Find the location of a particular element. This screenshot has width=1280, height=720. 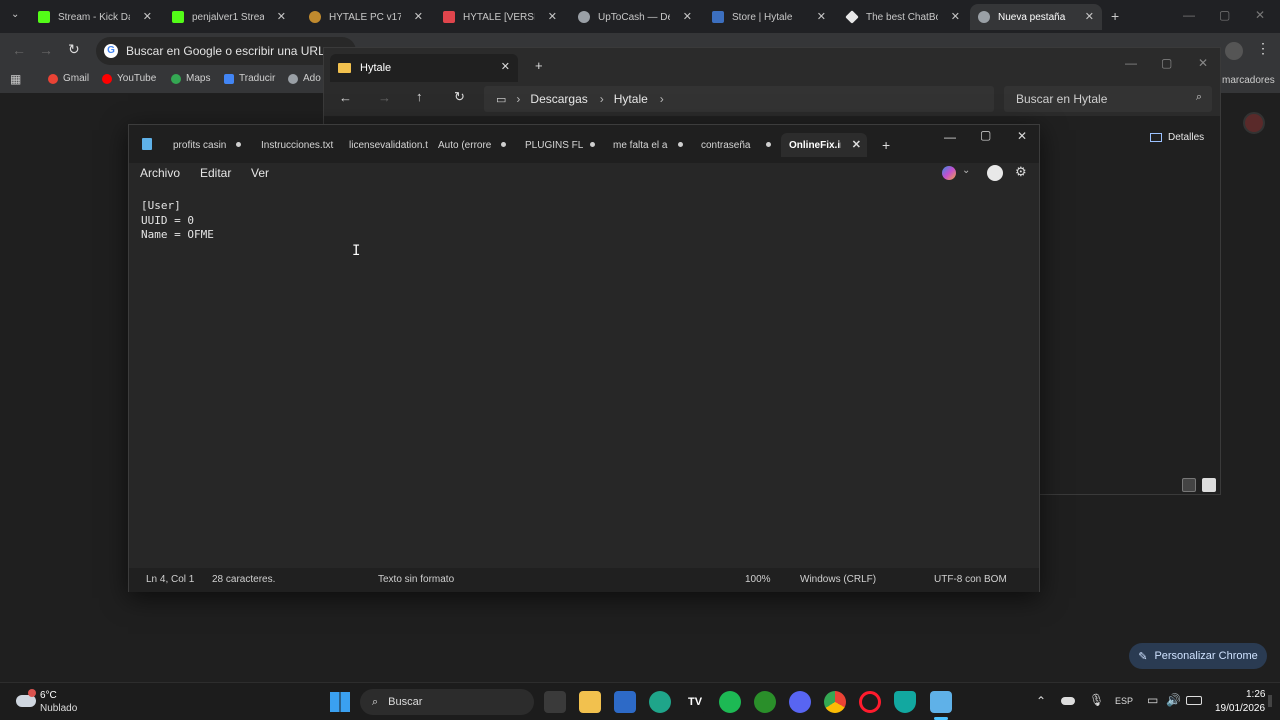

side-profile-avatar is located at coordinates (1254, 123).